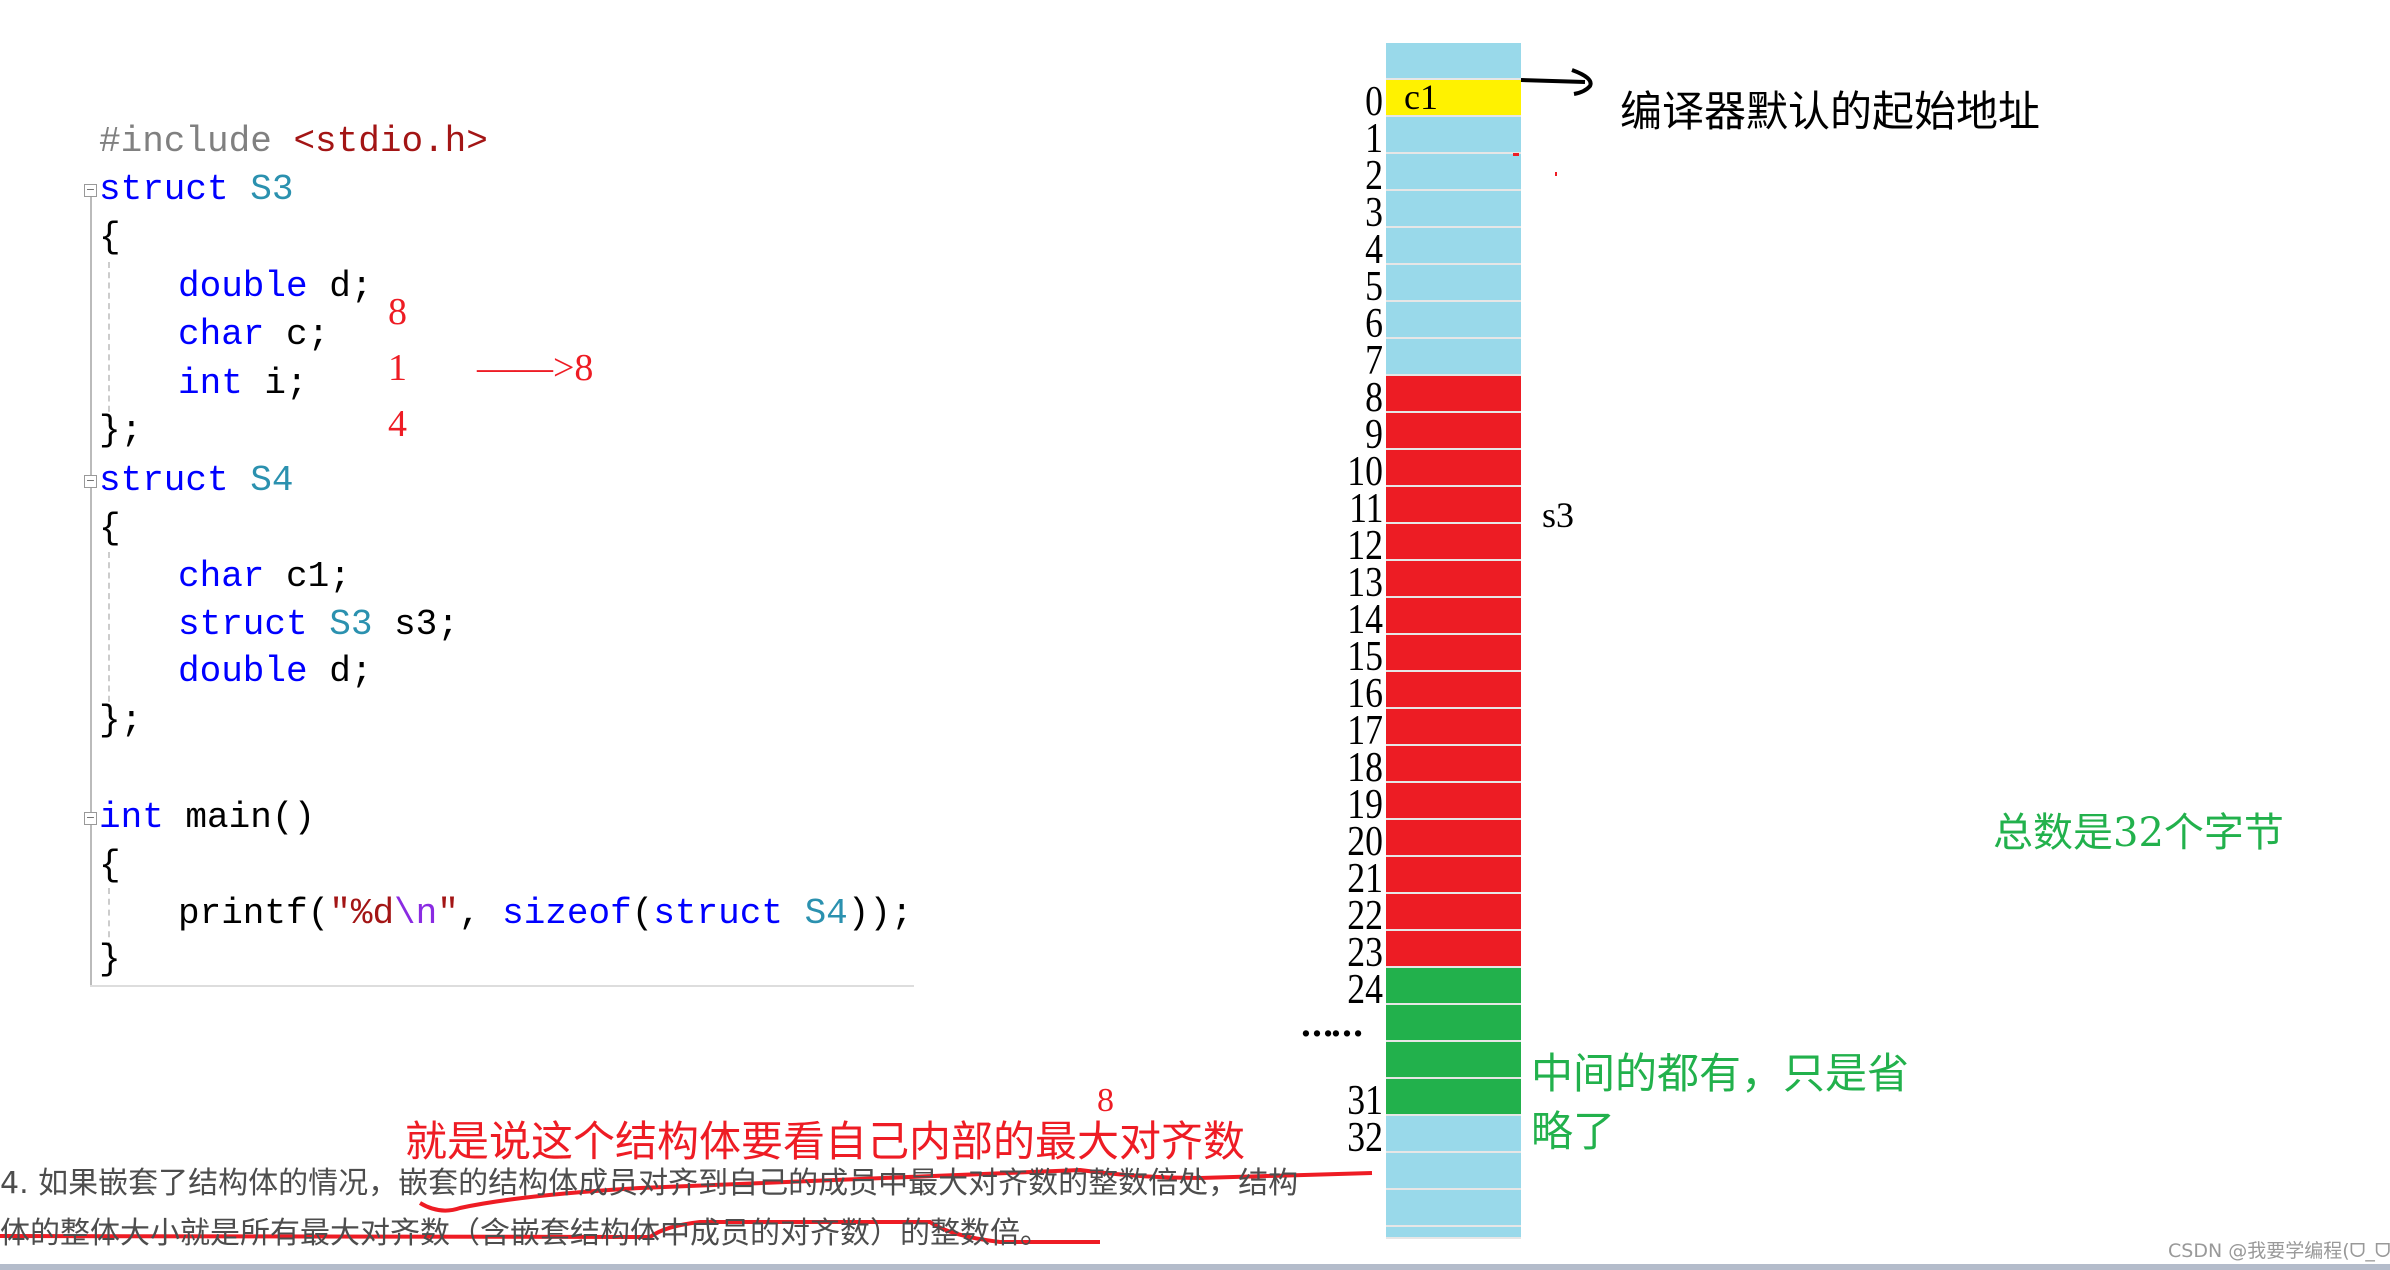 The height and width of the screenshot is (1270, 2390). What do you see at coordinates (1830, 111) in the screenshot?
I see `start-address-note: 编译器默认的起始地址` at bounding box center [1830, 111].